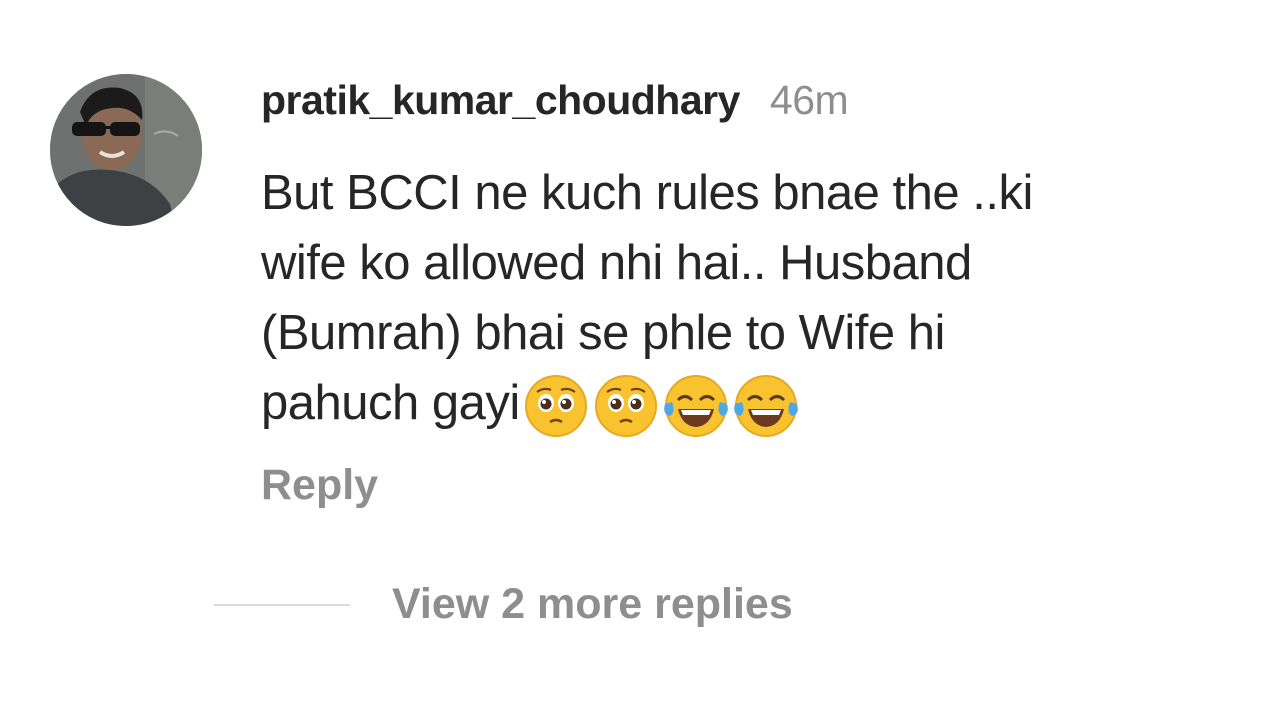  Describe the element at coordinates (603, 333) in the screenshot. I see `comment-line: (Bumrah) bhai se phle to Wife hi` at that location.